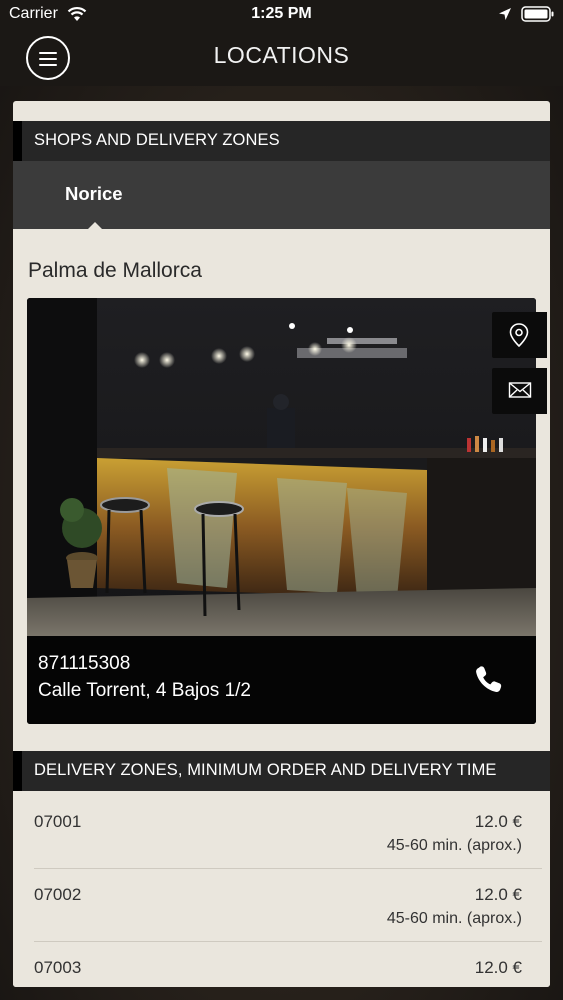 The width and height of the screenshot is (563, 1000). Describe the element at coordinates (505, 14) in the screenshot. I see `location-arrow-icon` at that location.